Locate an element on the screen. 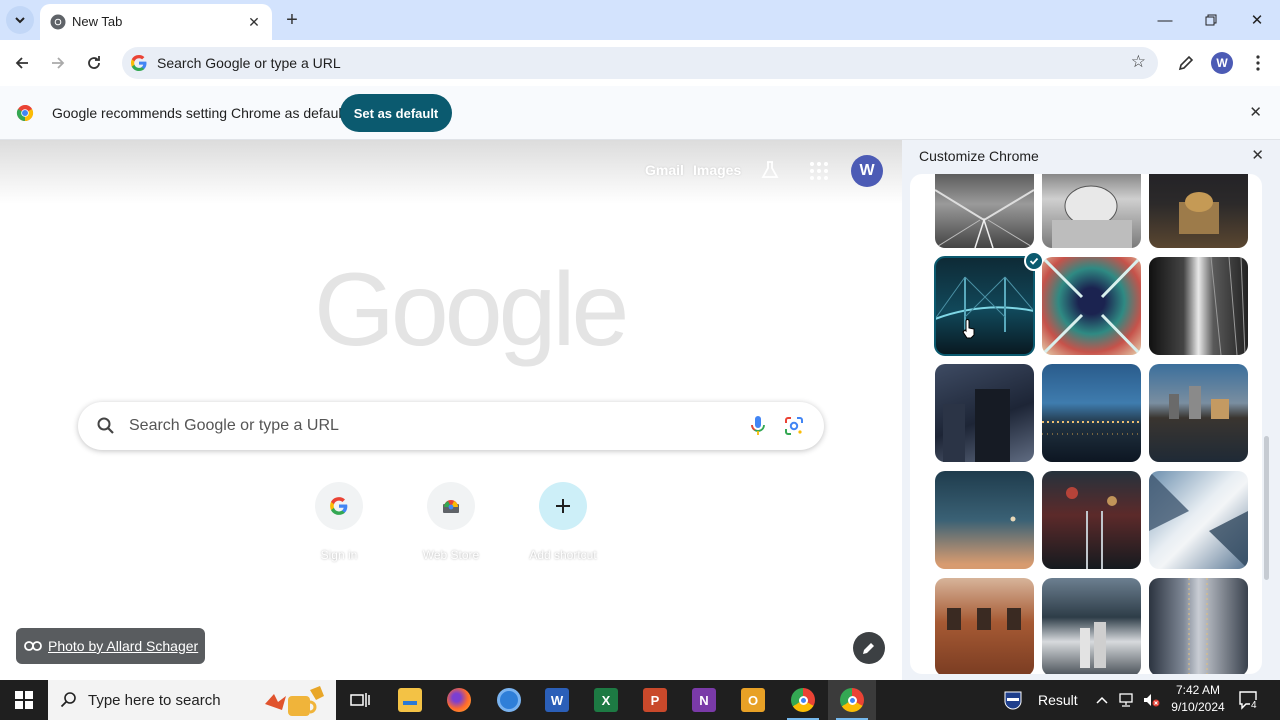 Image resolution: width=1280 pixels, height=720 pixels. chrome-blue-icon is located at coordinates (509, 700).